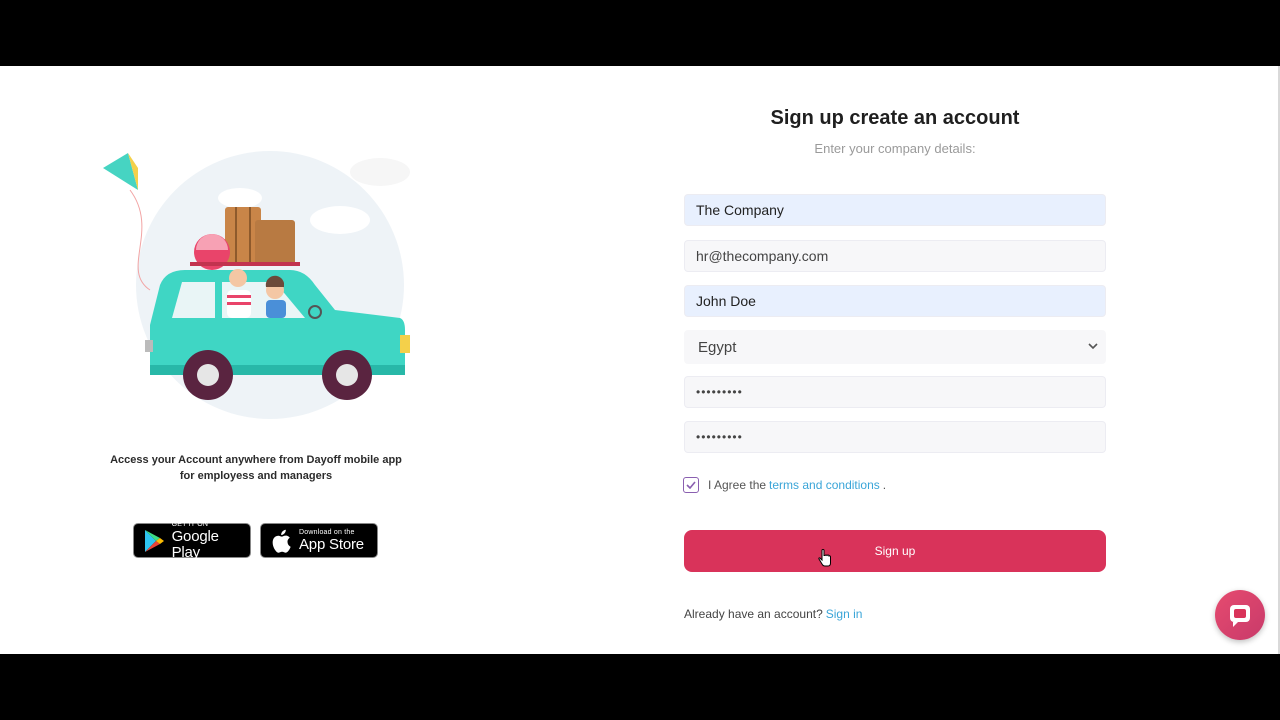  I want to click on cursor-icon, so click(824, 558).